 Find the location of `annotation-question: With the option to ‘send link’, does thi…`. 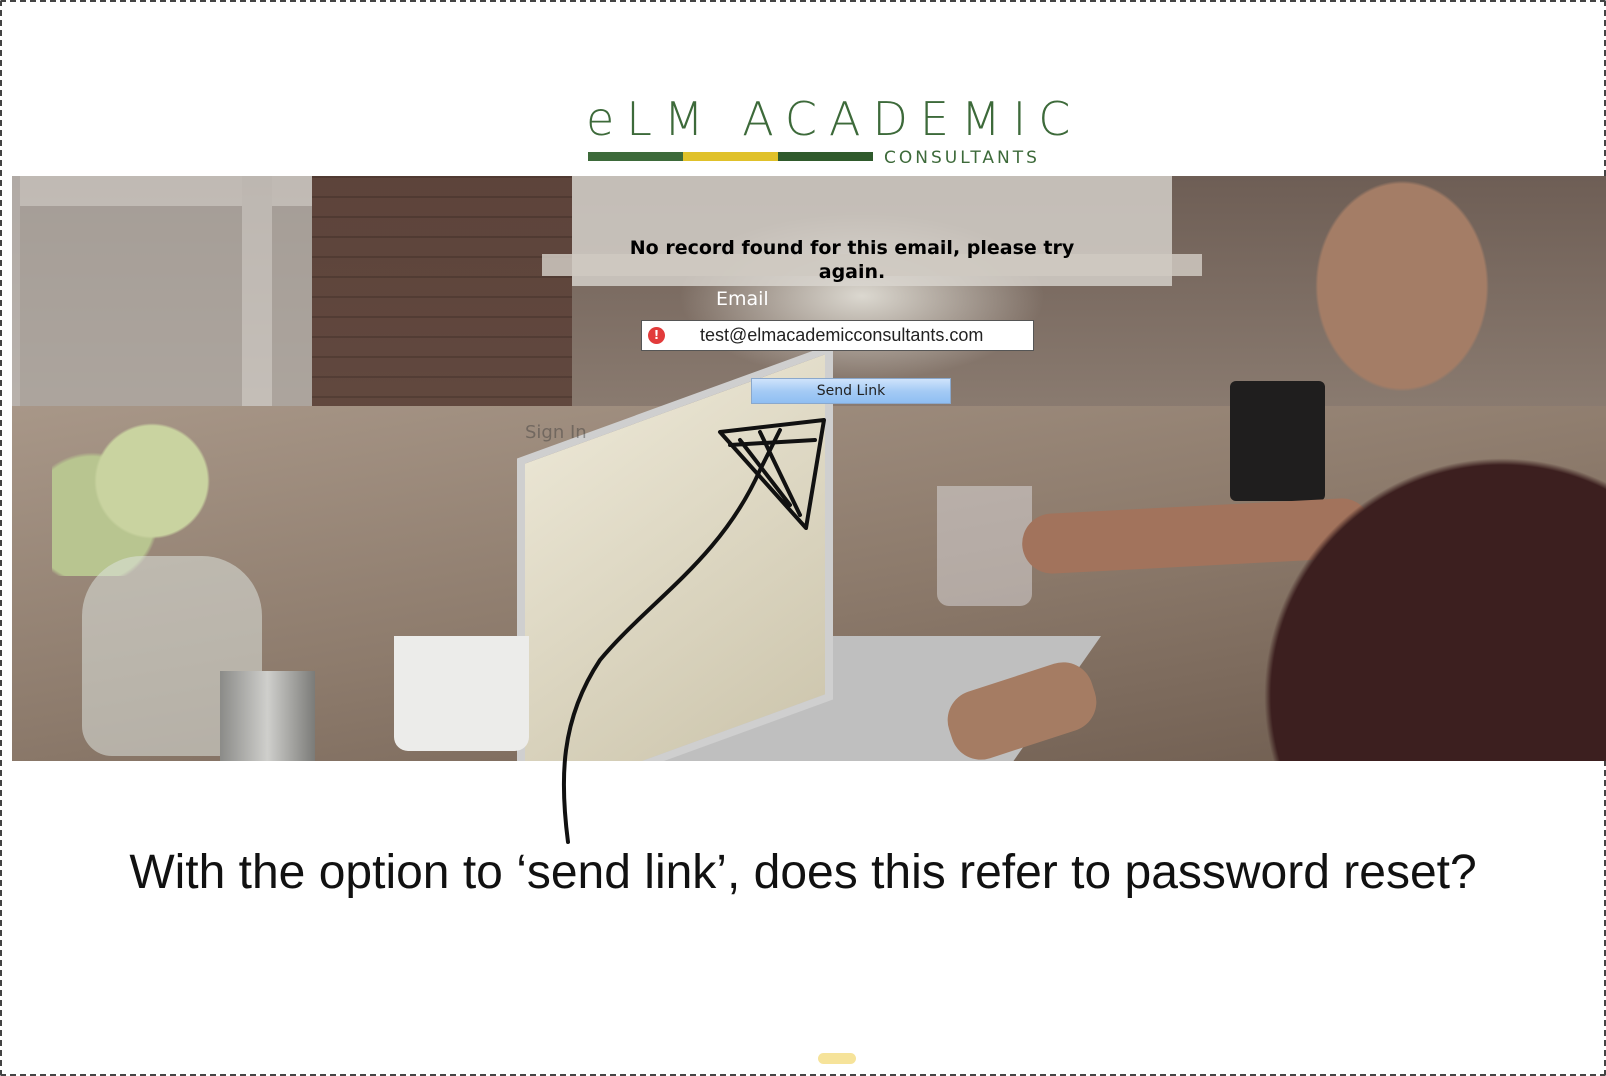

annotation-question: With the option to ‘send link’, does thi… is located at coordinates (803, 872).